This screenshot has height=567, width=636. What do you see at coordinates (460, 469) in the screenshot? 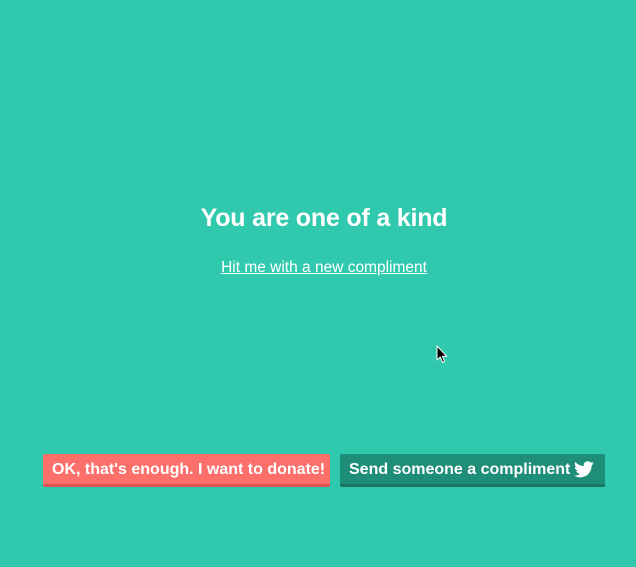
I see `send-compliment-button-label: Send someone a compliment` at bounding box center [460, 469].